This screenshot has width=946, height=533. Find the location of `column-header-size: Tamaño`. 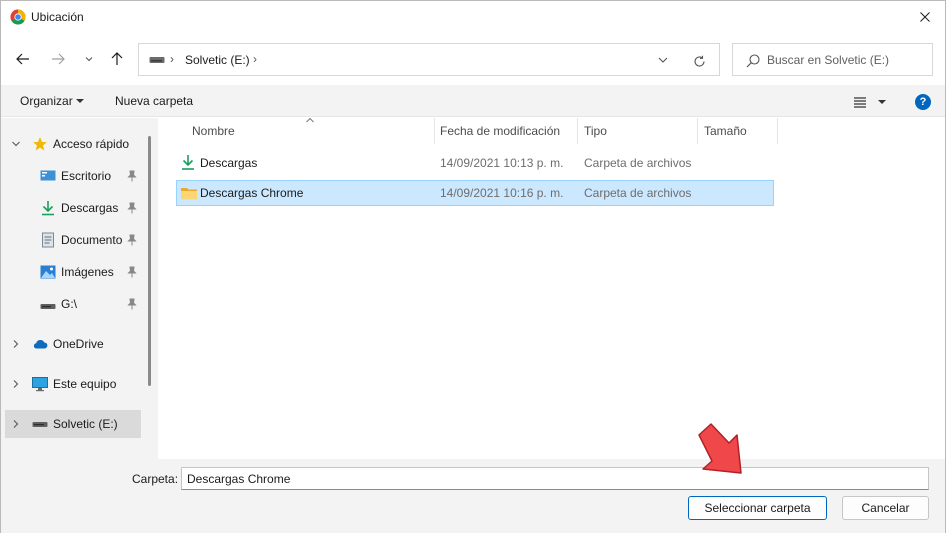

column-header-size: Tamaño is located at coordinates (738, 131).